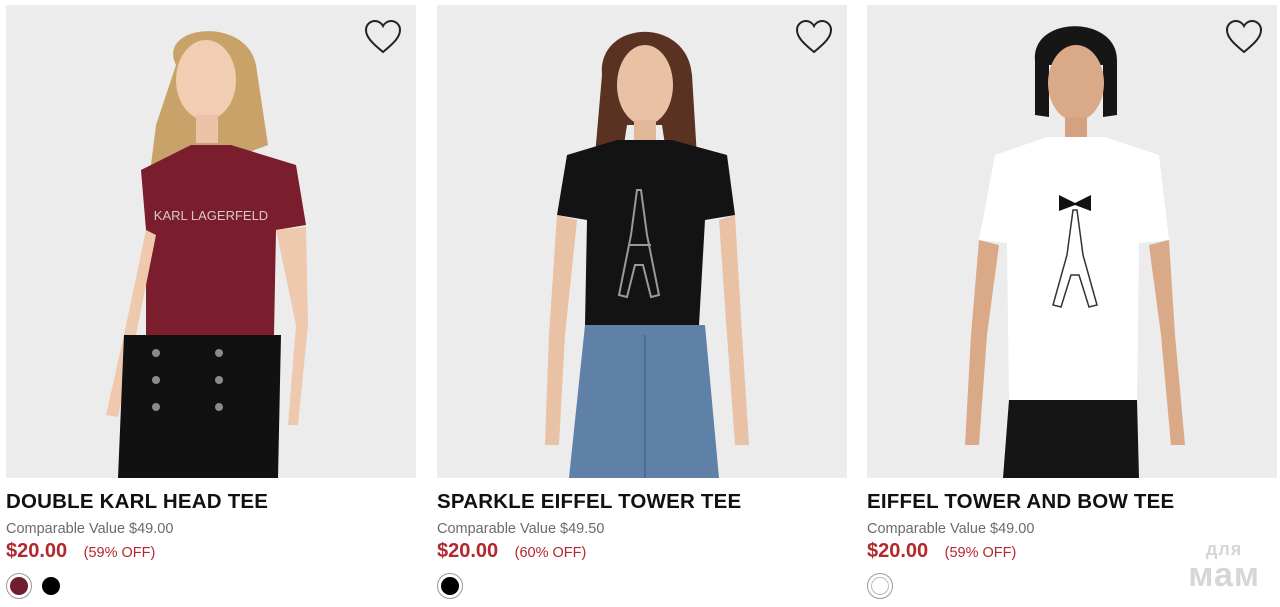 This screenshot has width=1280, height=607. I want to click on svg-text: KARL LAGERFELD, so click(211, 215).